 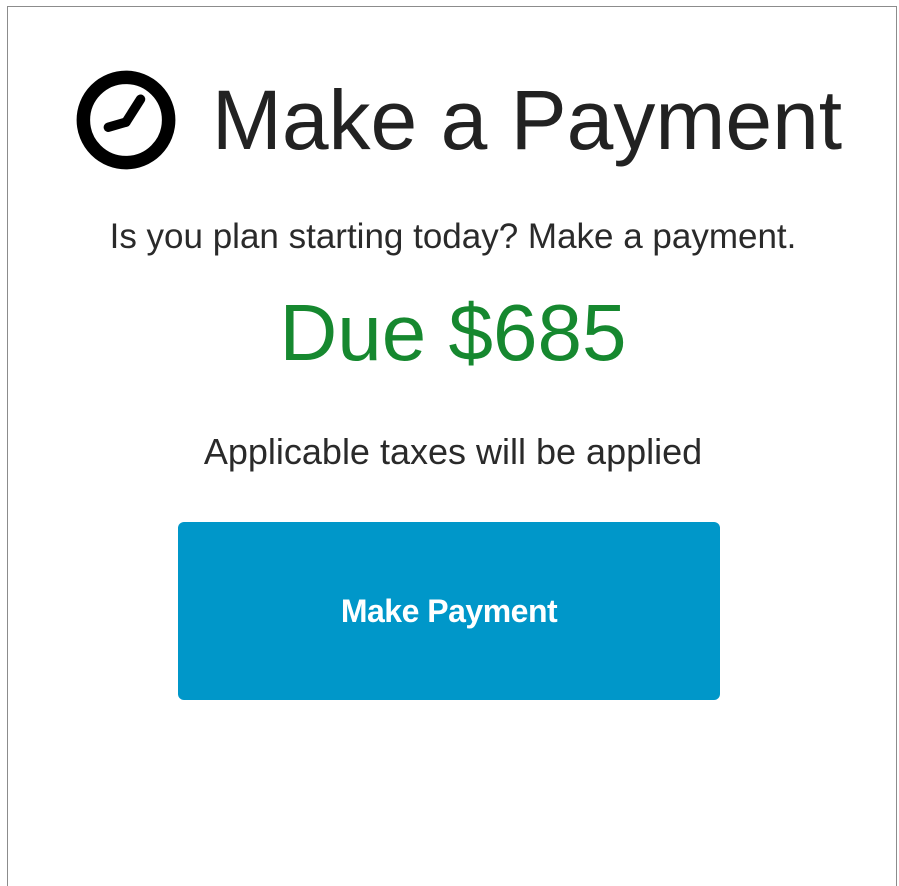 What do you see at coordinates (126, 120) in the screenshot?
I see `clock-icon` at bounding box center [126, 120].